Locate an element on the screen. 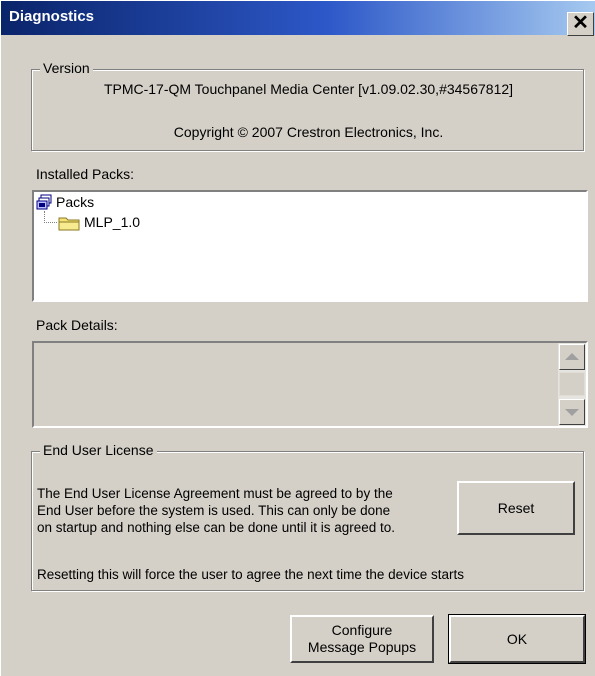 This screenshot has width=595, height=676. configure-button-label: Configure Message Popups is located at coordinates (362, 638).